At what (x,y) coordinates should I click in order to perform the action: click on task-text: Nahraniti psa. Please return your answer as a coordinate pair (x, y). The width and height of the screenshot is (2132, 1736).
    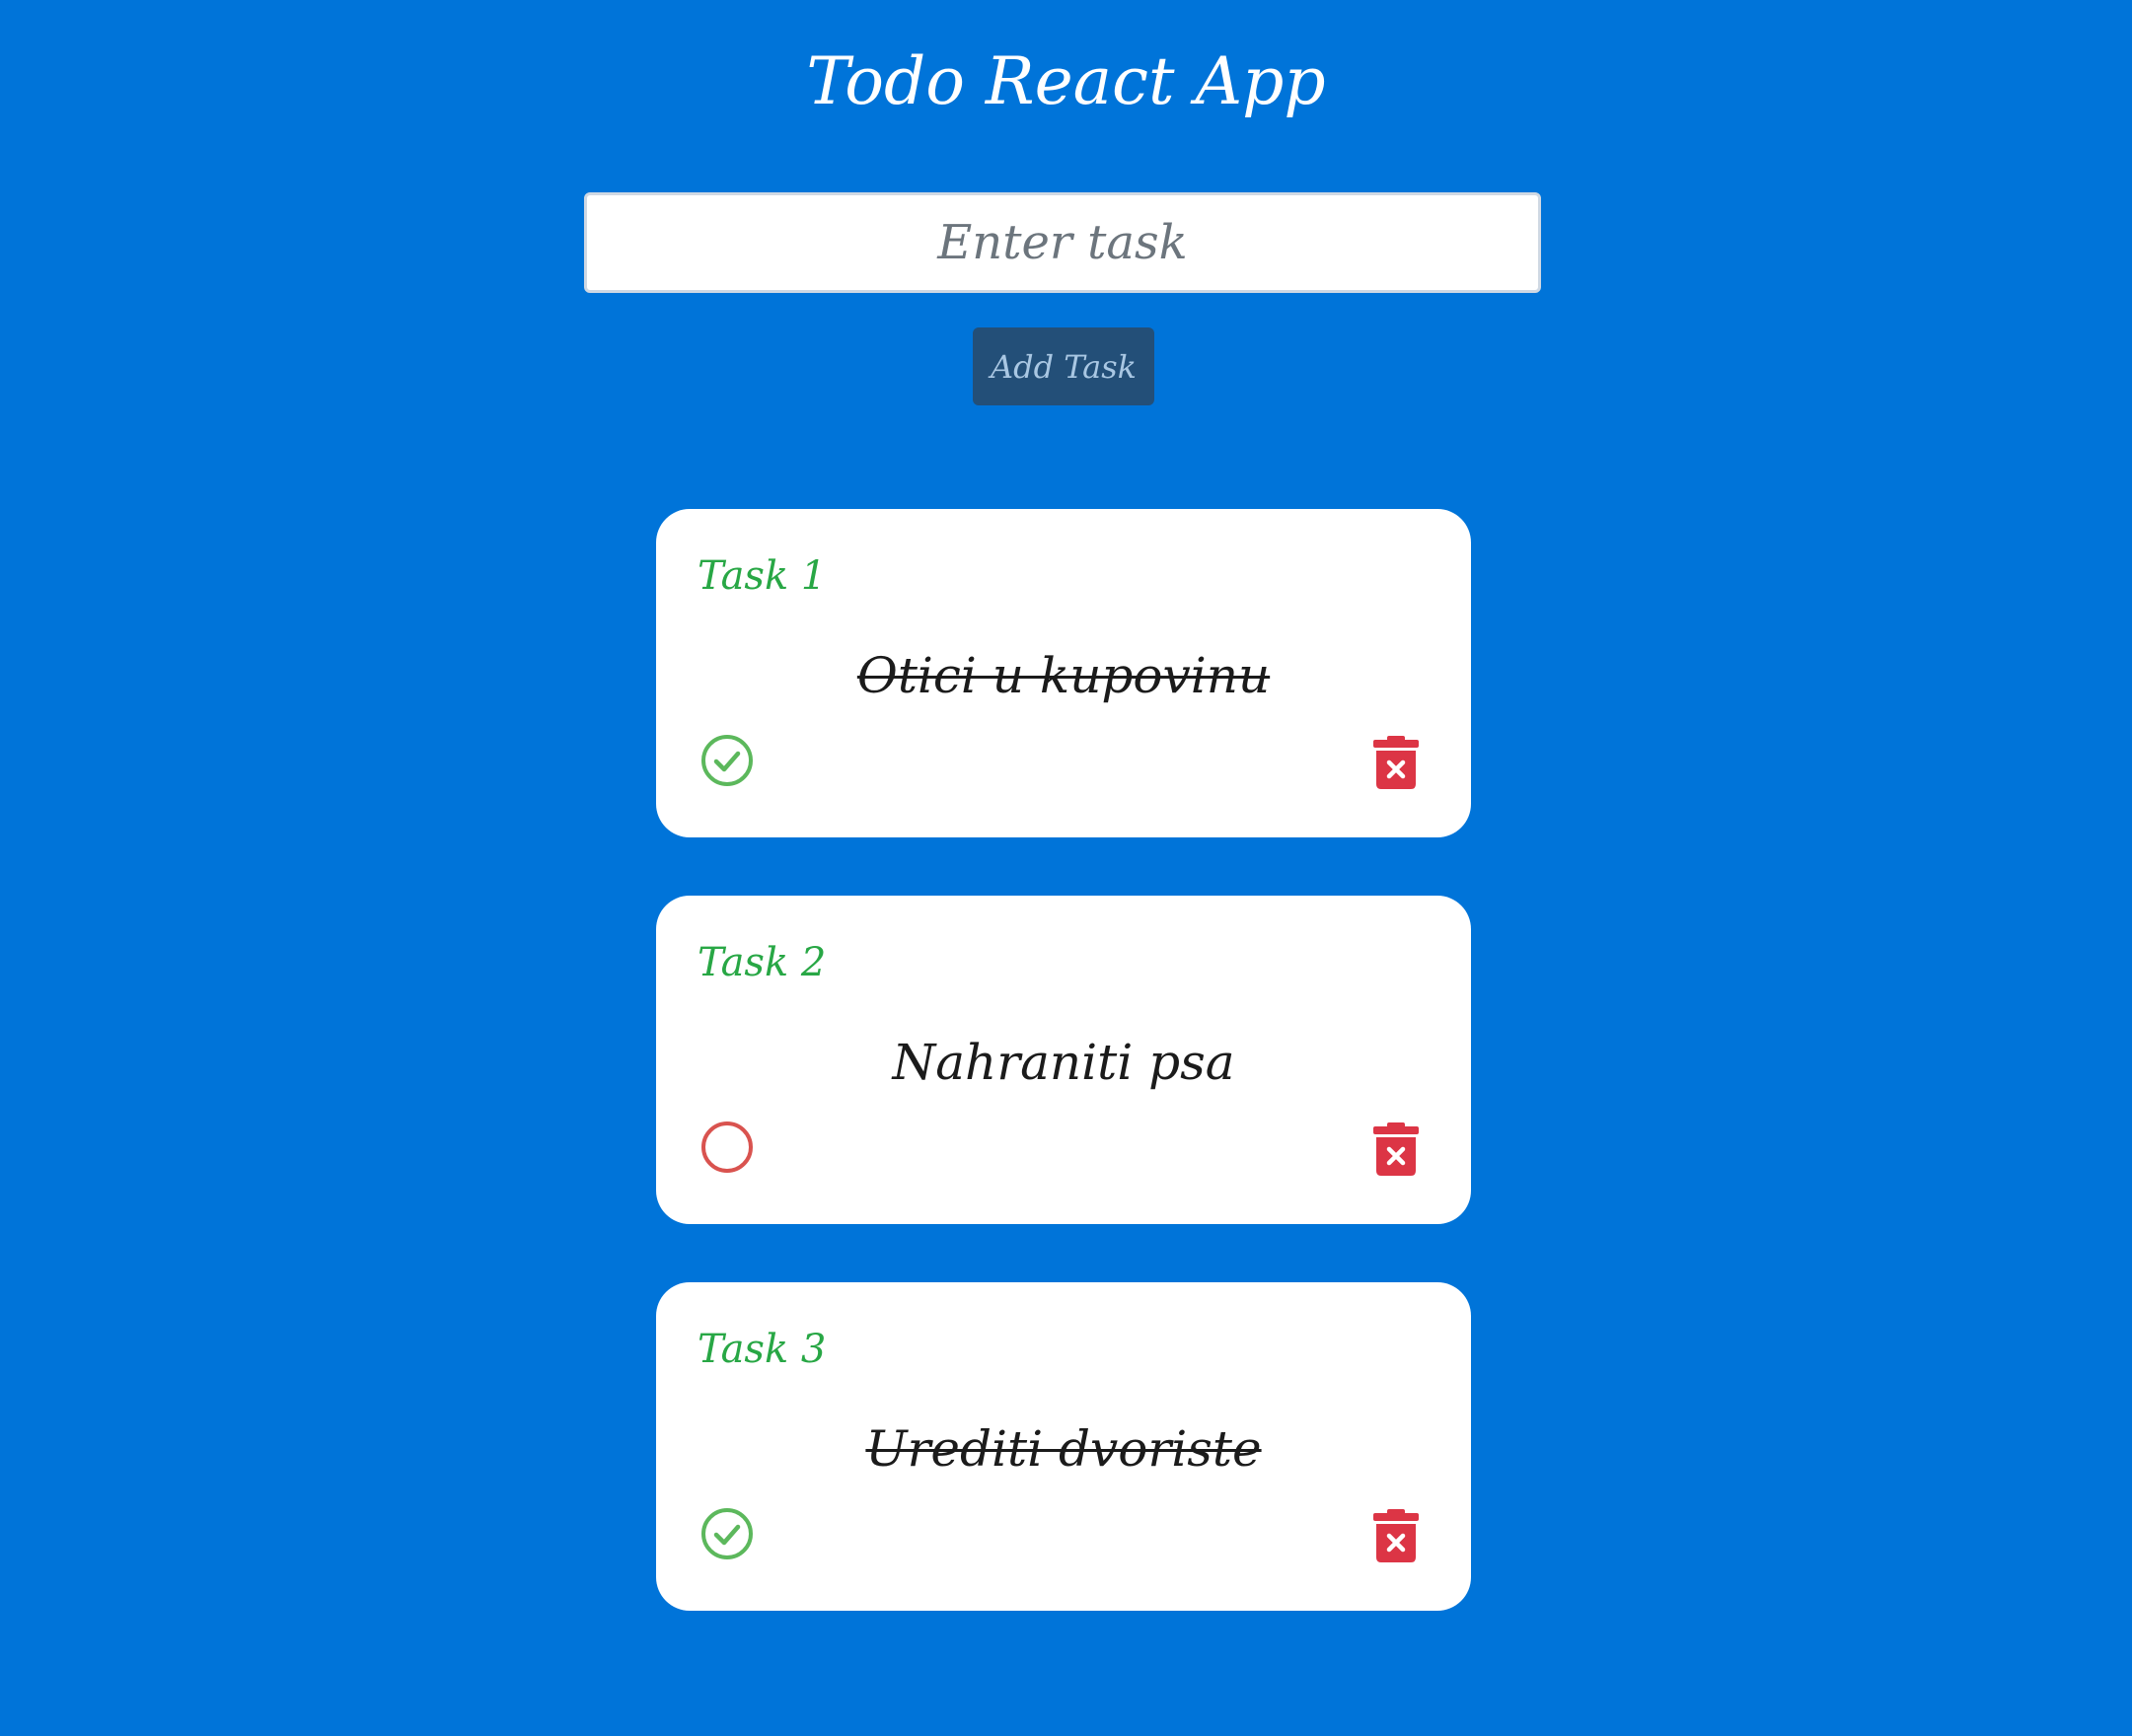
    Looking at the image, I should click on (1063, 1062).